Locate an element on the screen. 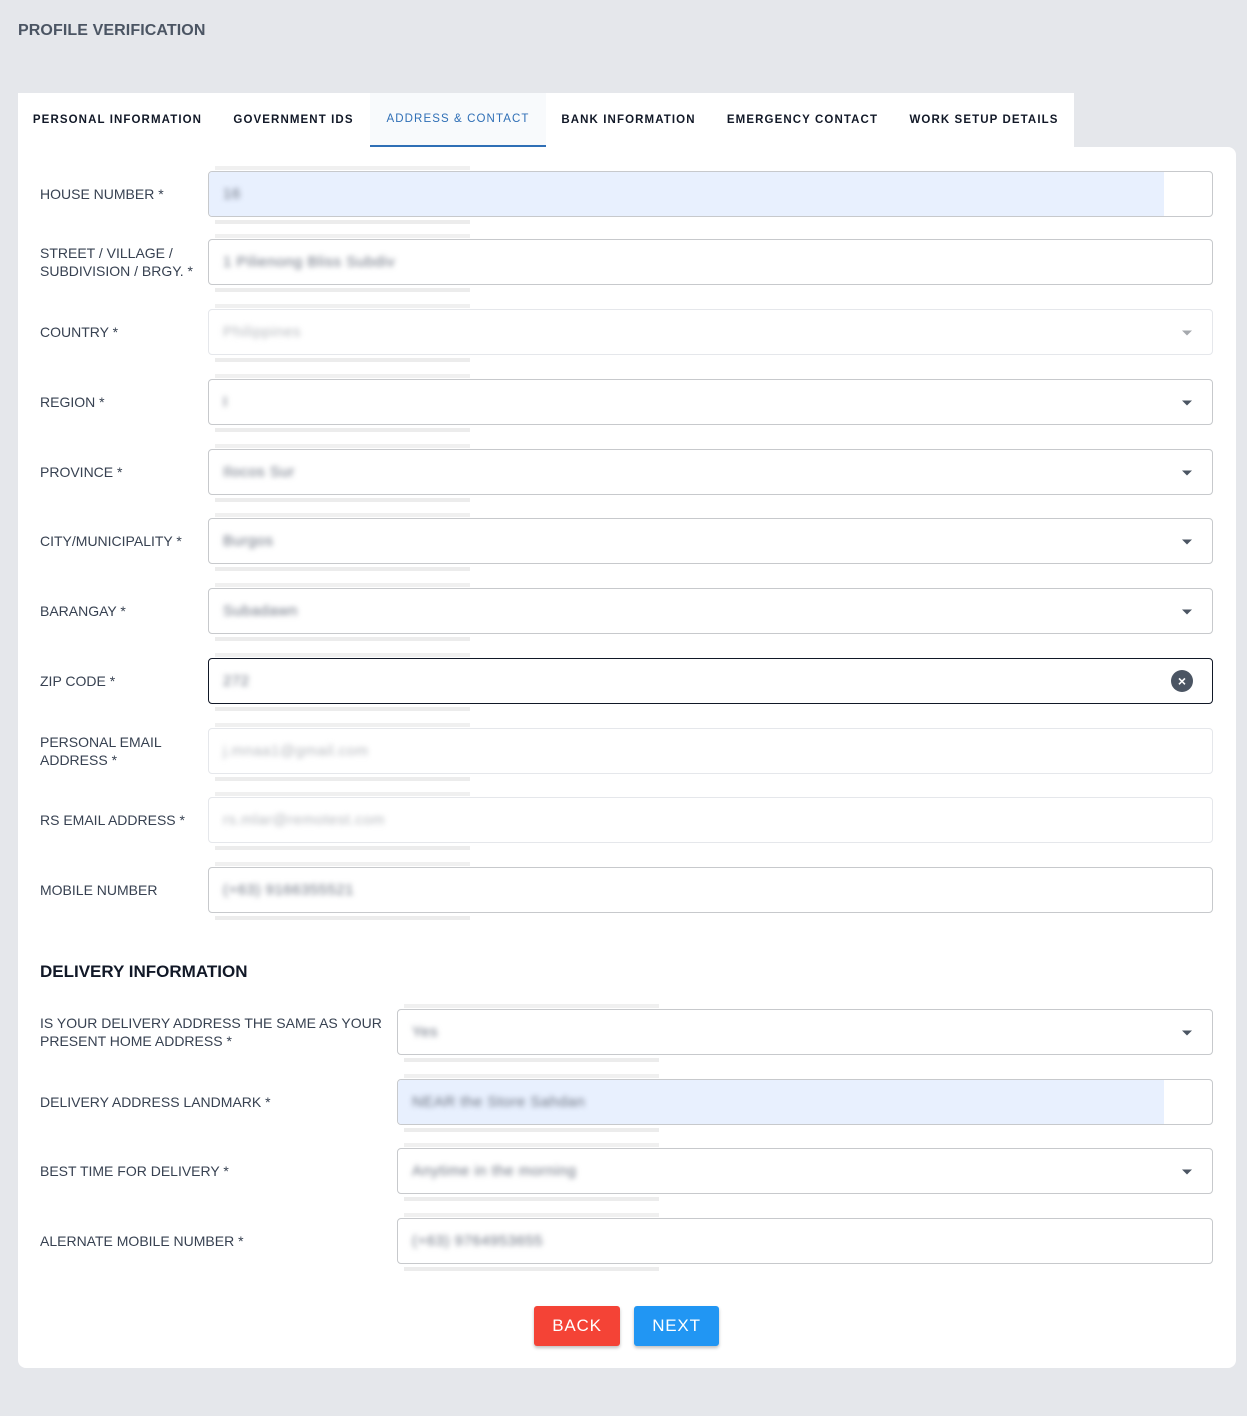 This screenshot has width=1247, height=1416. delivery-section-title: DELIVERY INFORMATION is located at coordinates (144, 971).